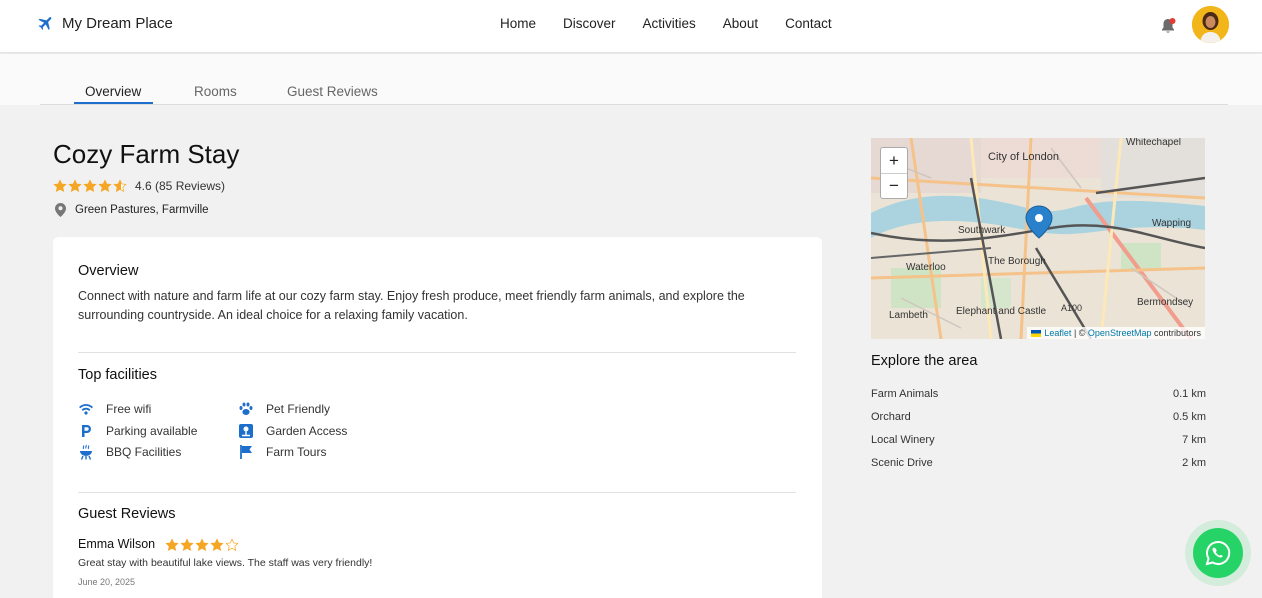 This screenshot has height=598, width=1262. I want to click on whatsapp-icon, so click(1218, 553).